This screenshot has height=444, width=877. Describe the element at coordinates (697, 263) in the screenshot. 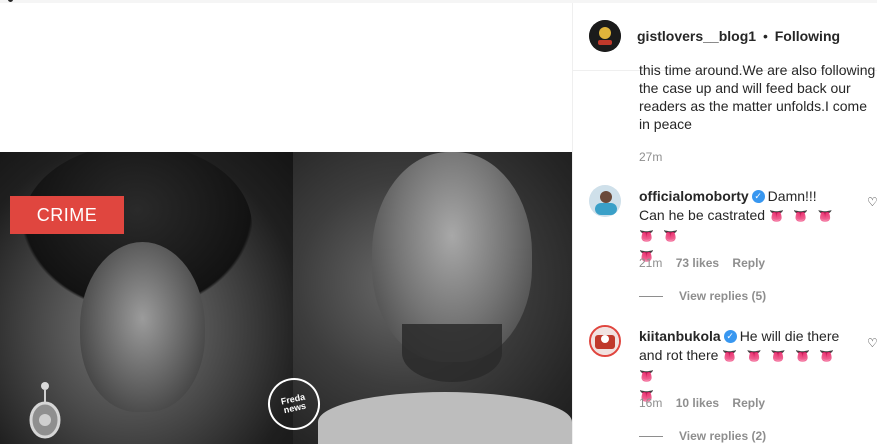

I see `comment-likes: 73 likes` at that location.